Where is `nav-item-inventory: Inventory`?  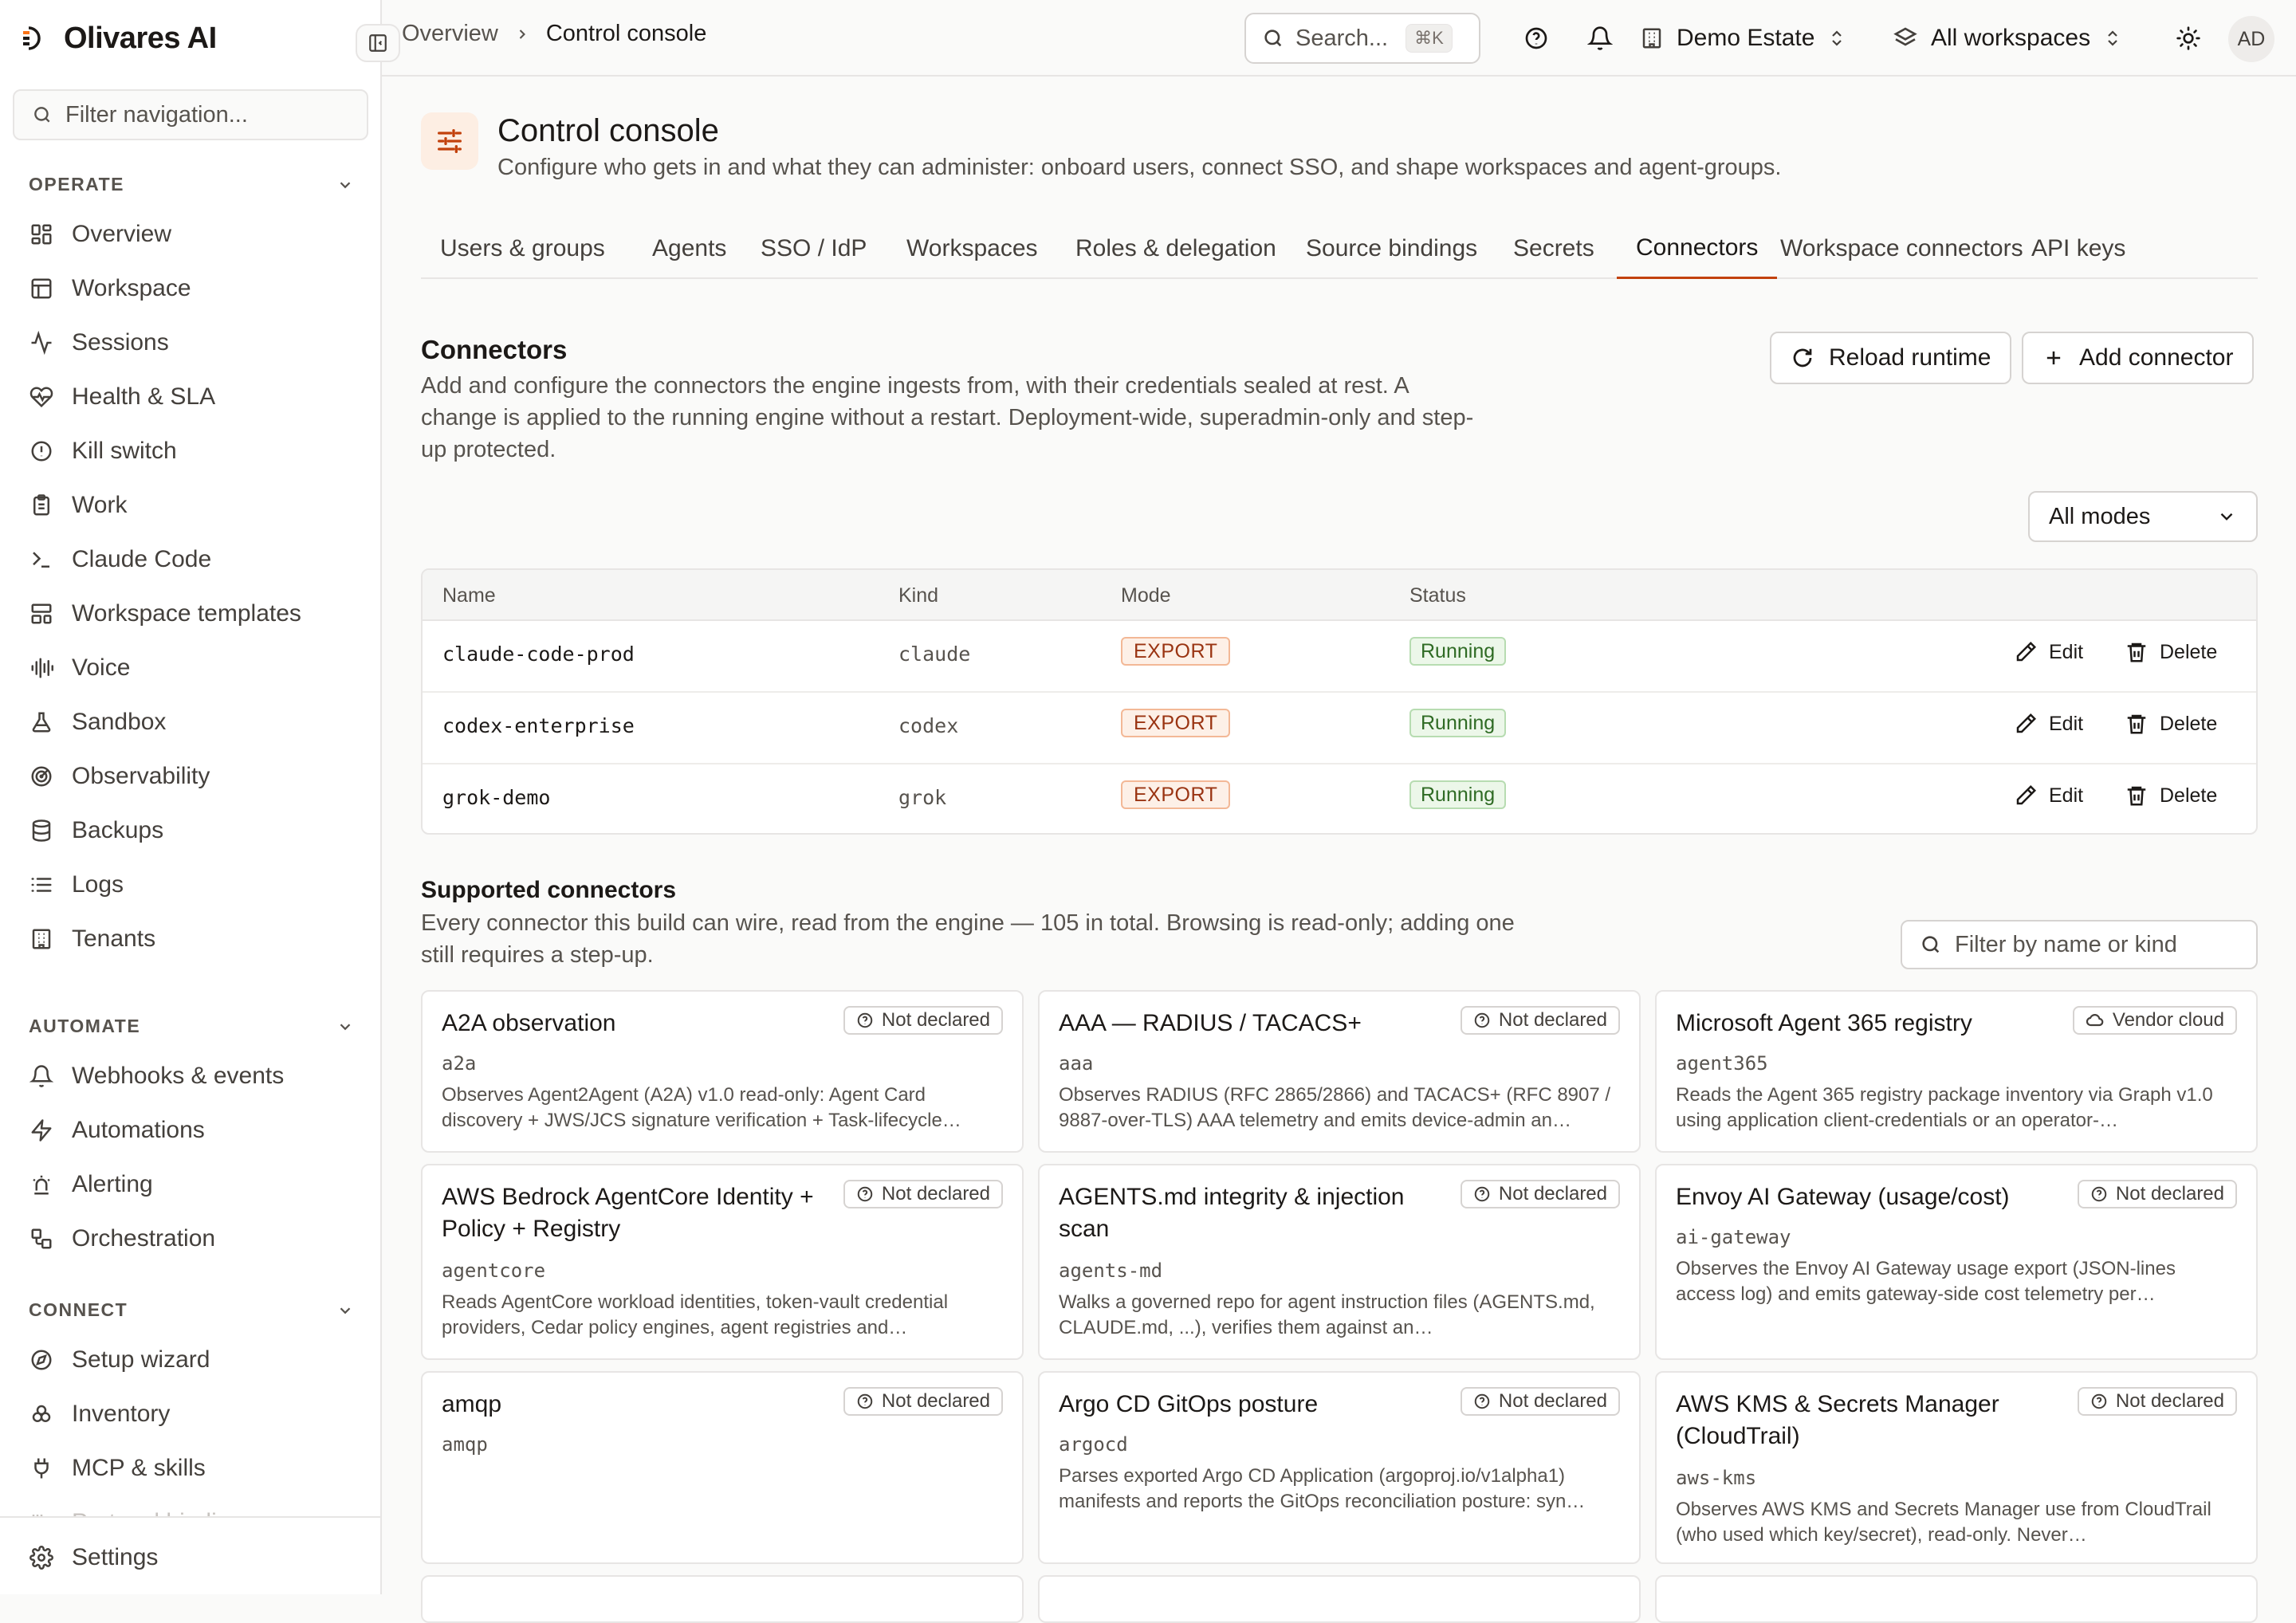
nav-item-inventory: Inventory is located at coordinates (99, 1414).